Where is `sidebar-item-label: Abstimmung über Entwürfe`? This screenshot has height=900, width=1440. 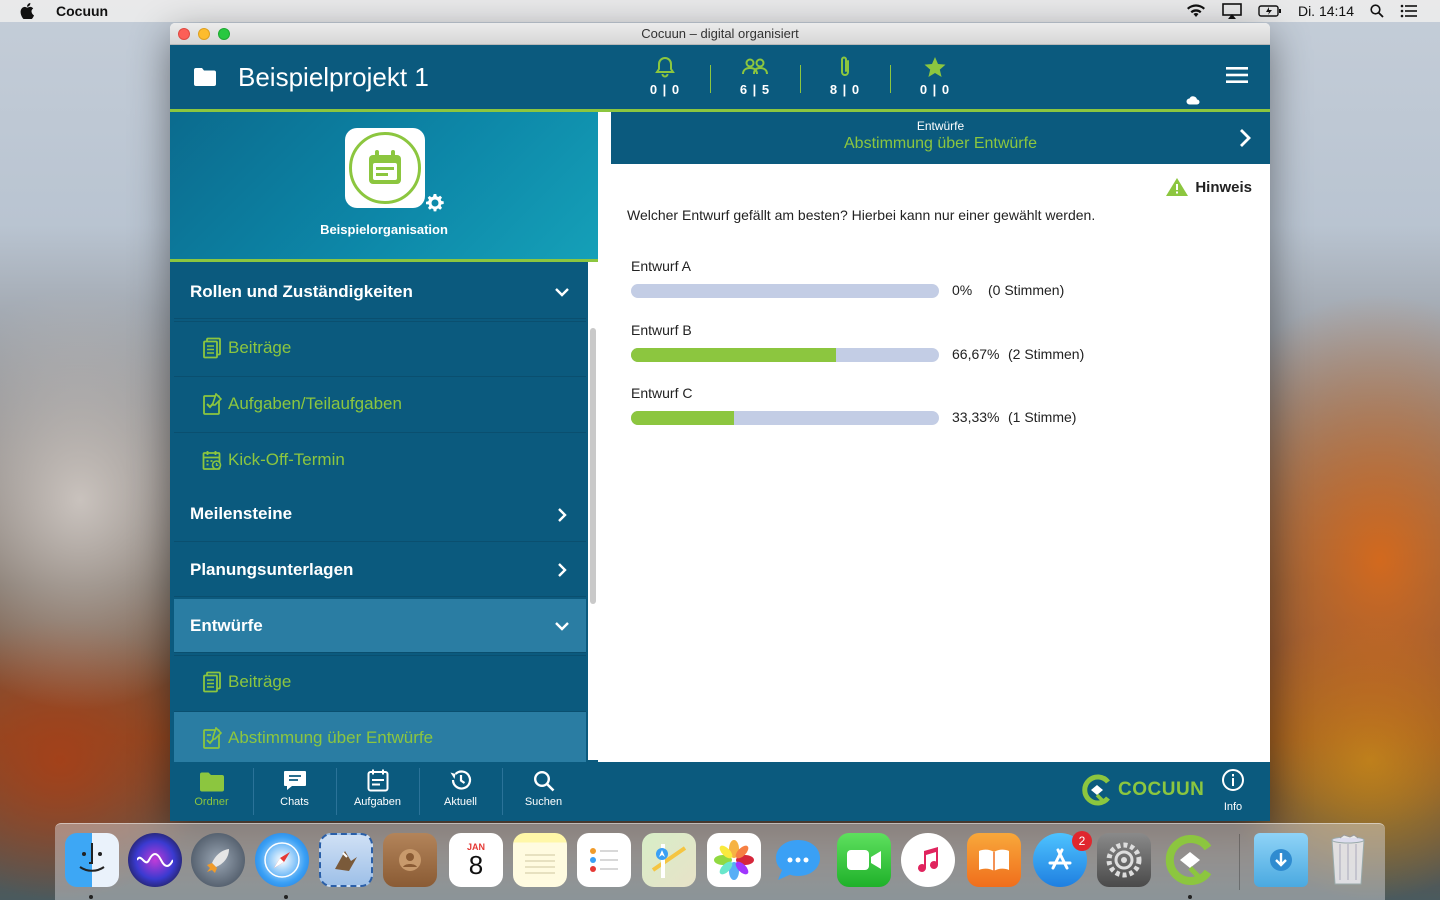 sidebar-item-label: Abstimmung über Entwürfe is located at coordinates (331, 737).